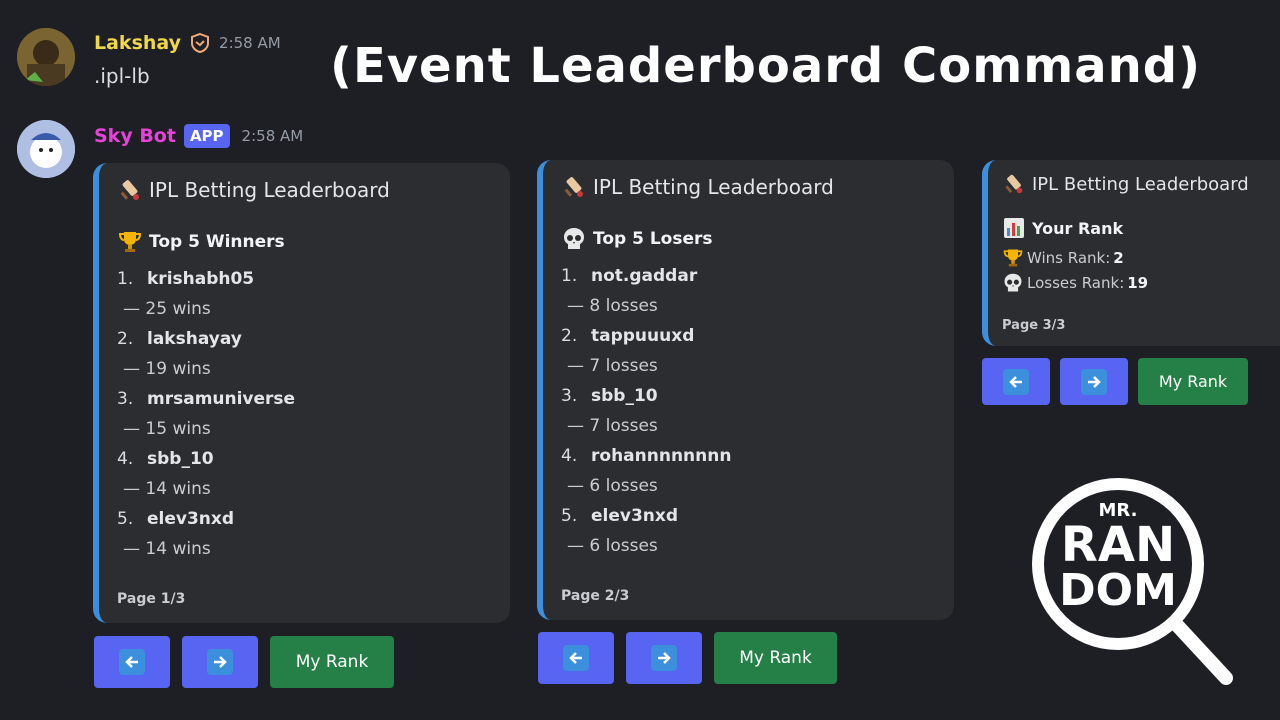  What do you see at coordinates (151, 599) in the screenshot?
I see `embed1-footer: Page 1/3` at bounding box center [151, 599].